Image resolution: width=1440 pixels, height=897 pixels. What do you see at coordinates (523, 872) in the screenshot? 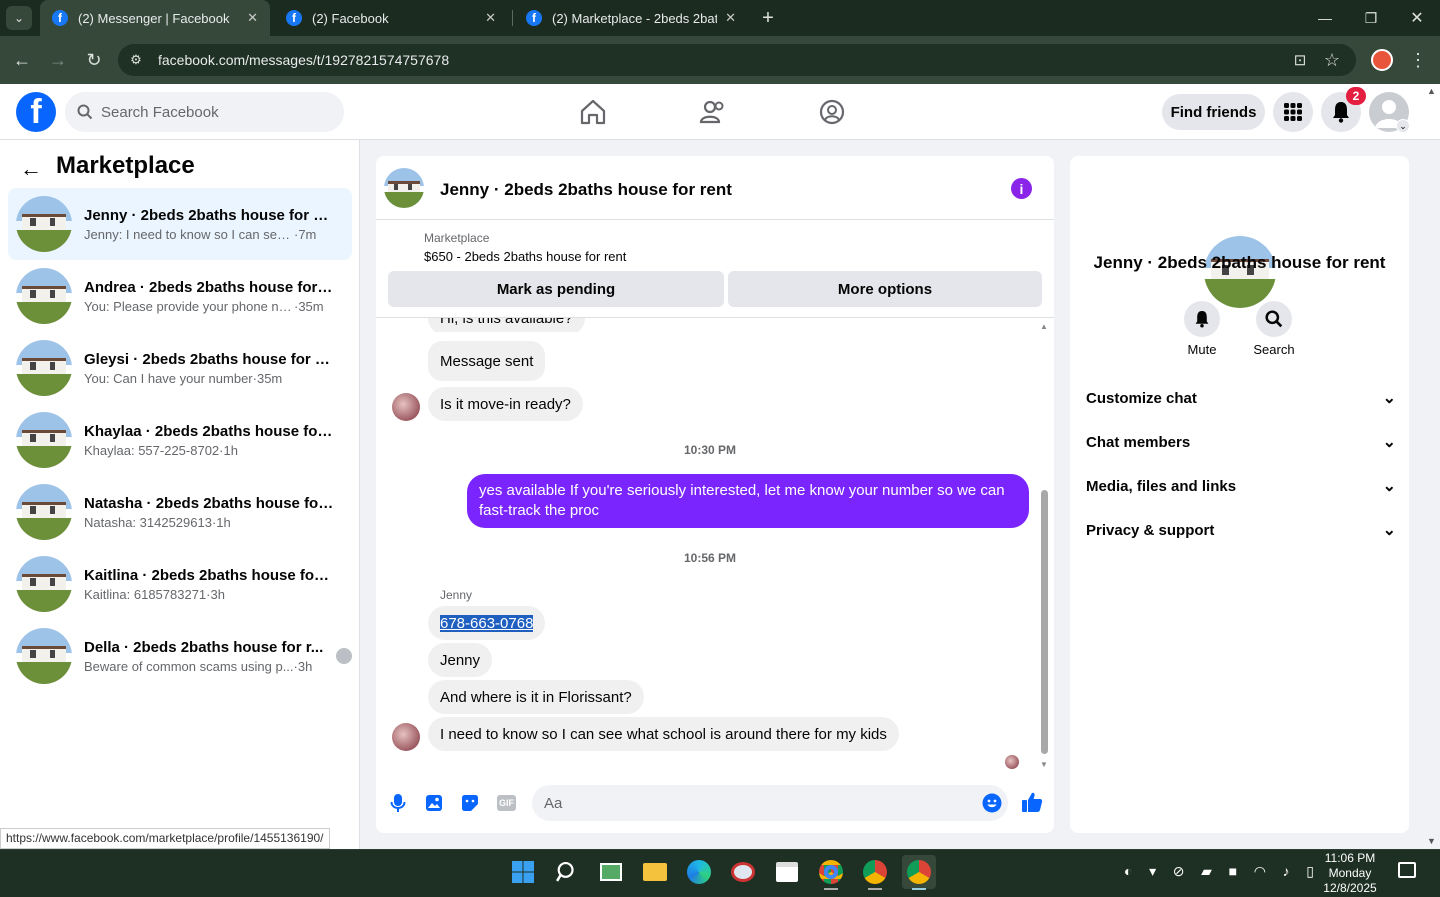
I see `start-windows-icon` at bounding box center [523, 872].